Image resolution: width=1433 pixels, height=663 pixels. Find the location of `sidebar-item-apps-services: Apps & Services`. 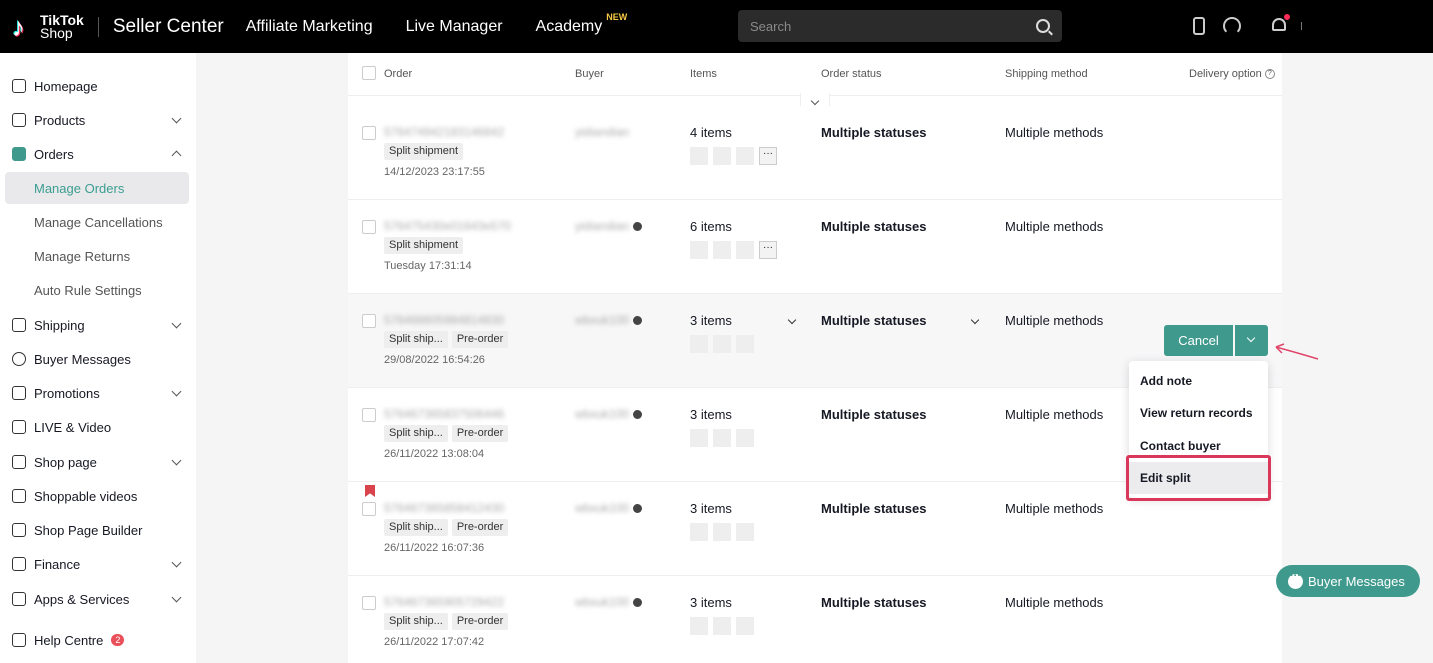

sidebar-item-apps-services: Apps & Services is located at coordinates (98, 599).